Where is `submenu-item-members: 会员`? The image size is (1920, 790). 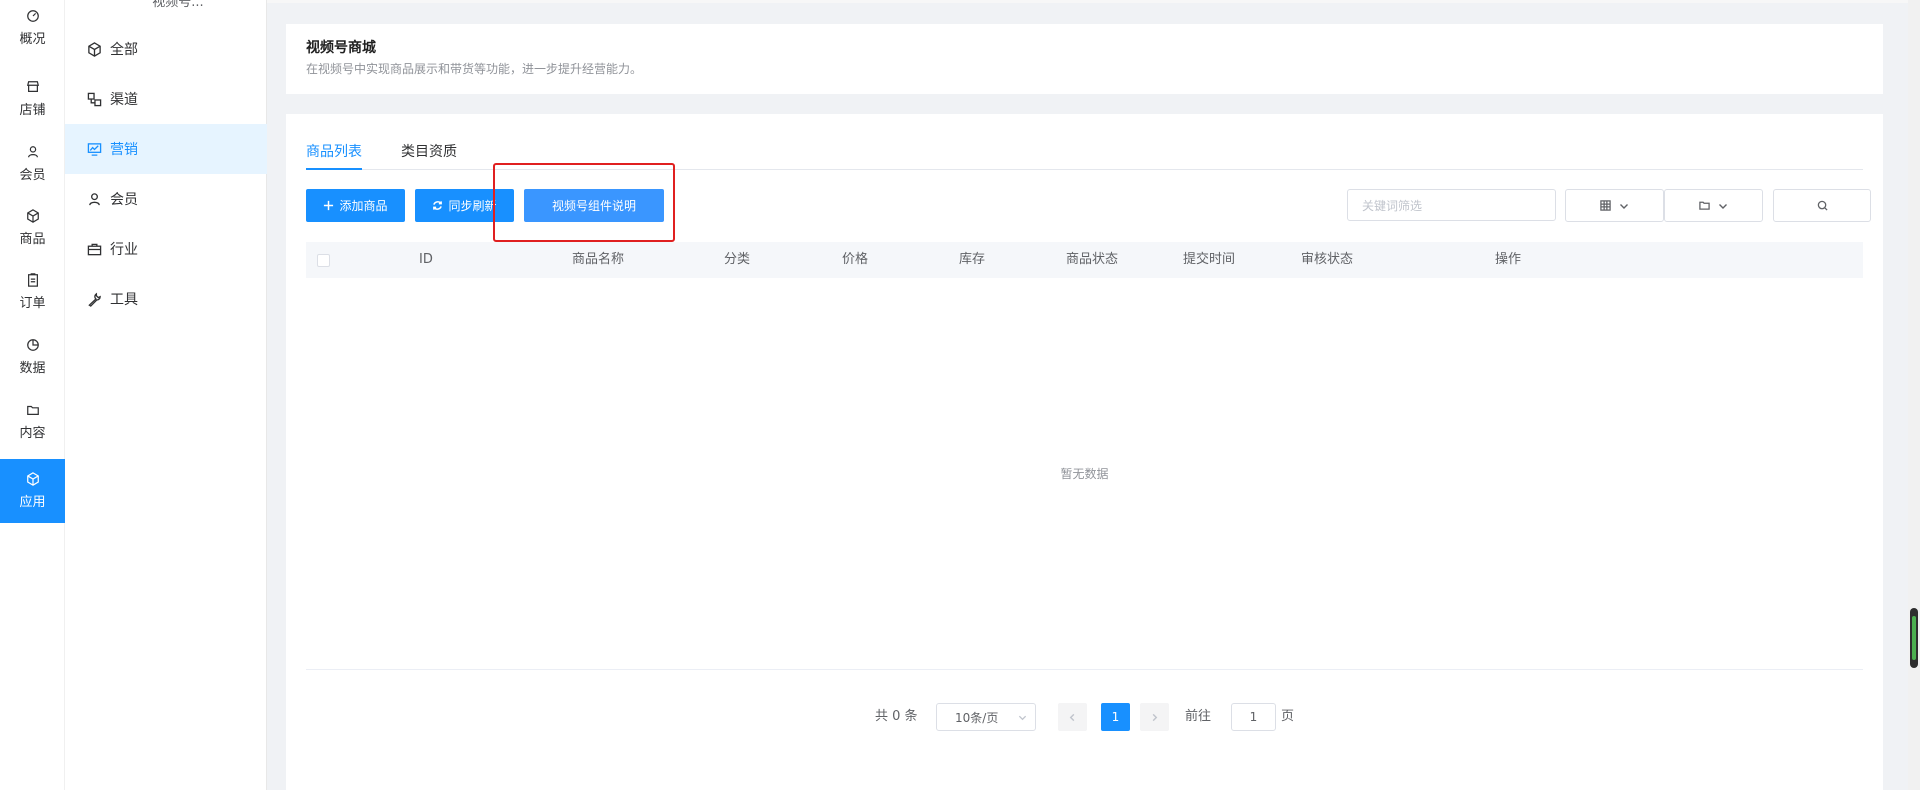
submenu-item-members: 会员 is located at coordinates (166, 199).